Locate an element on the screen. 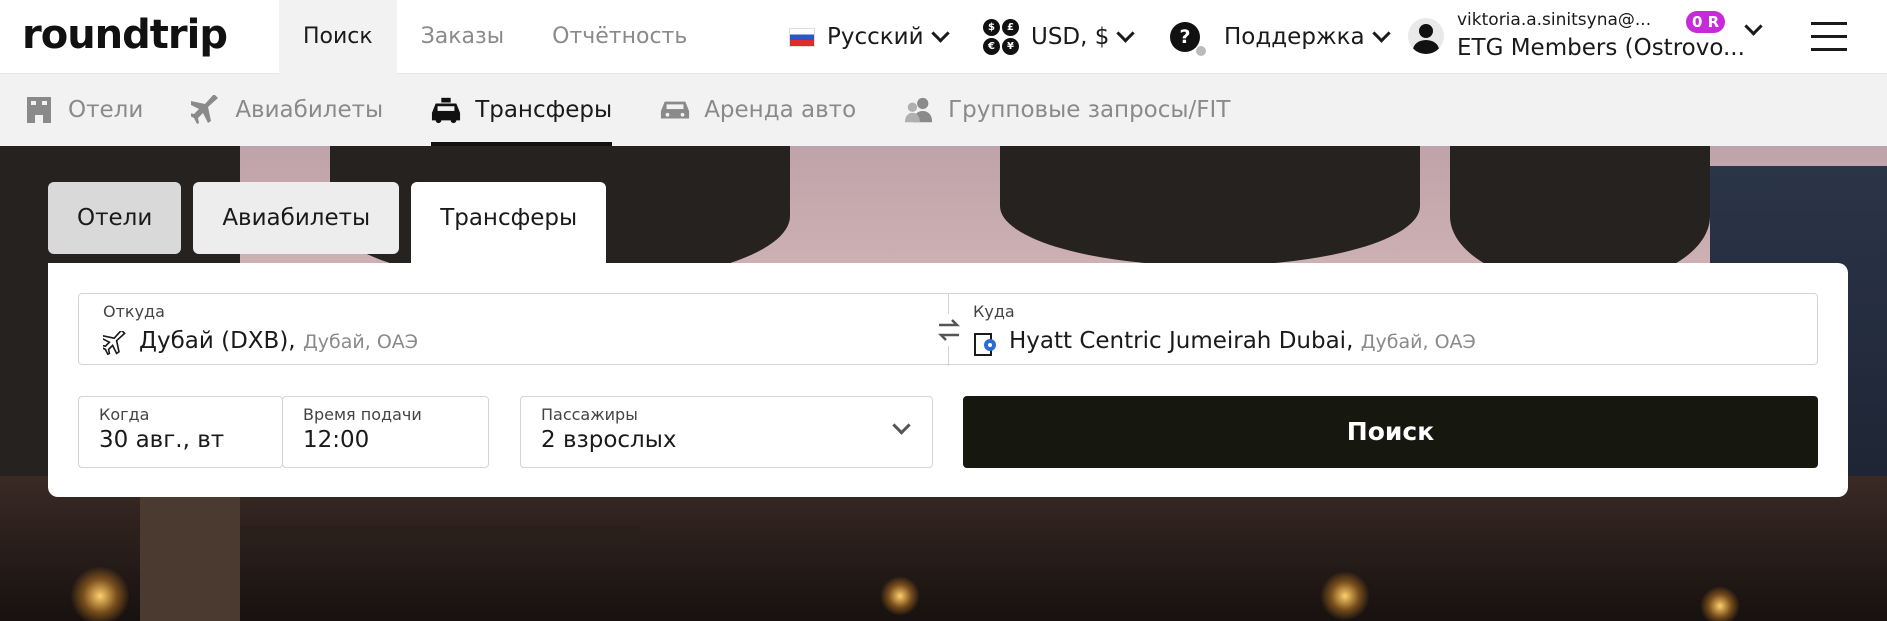 This screenshot has height=621, width=1887. currency-selector: $ £ € ¥ USD, $ is located at coordinates (1059, 37).